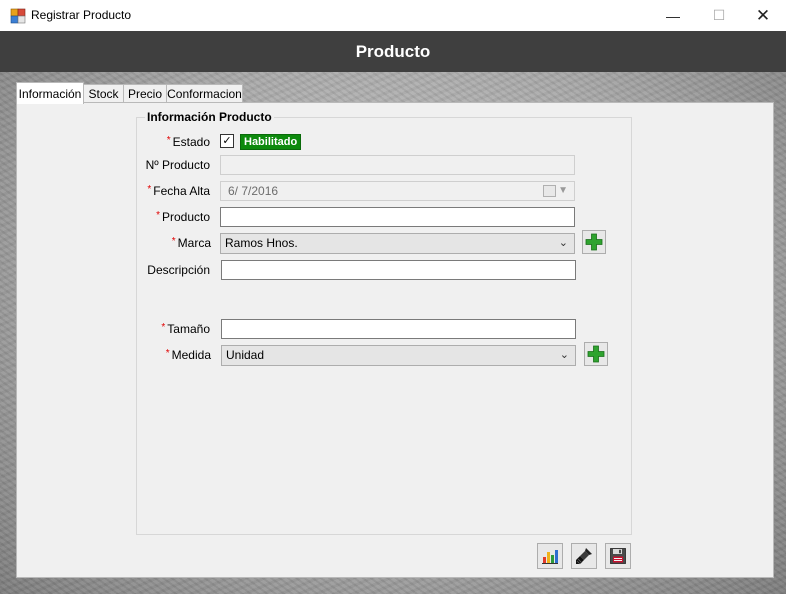 This screenshot has height=594, width=786. I want to click on add-marca-button, so click(594, 242).